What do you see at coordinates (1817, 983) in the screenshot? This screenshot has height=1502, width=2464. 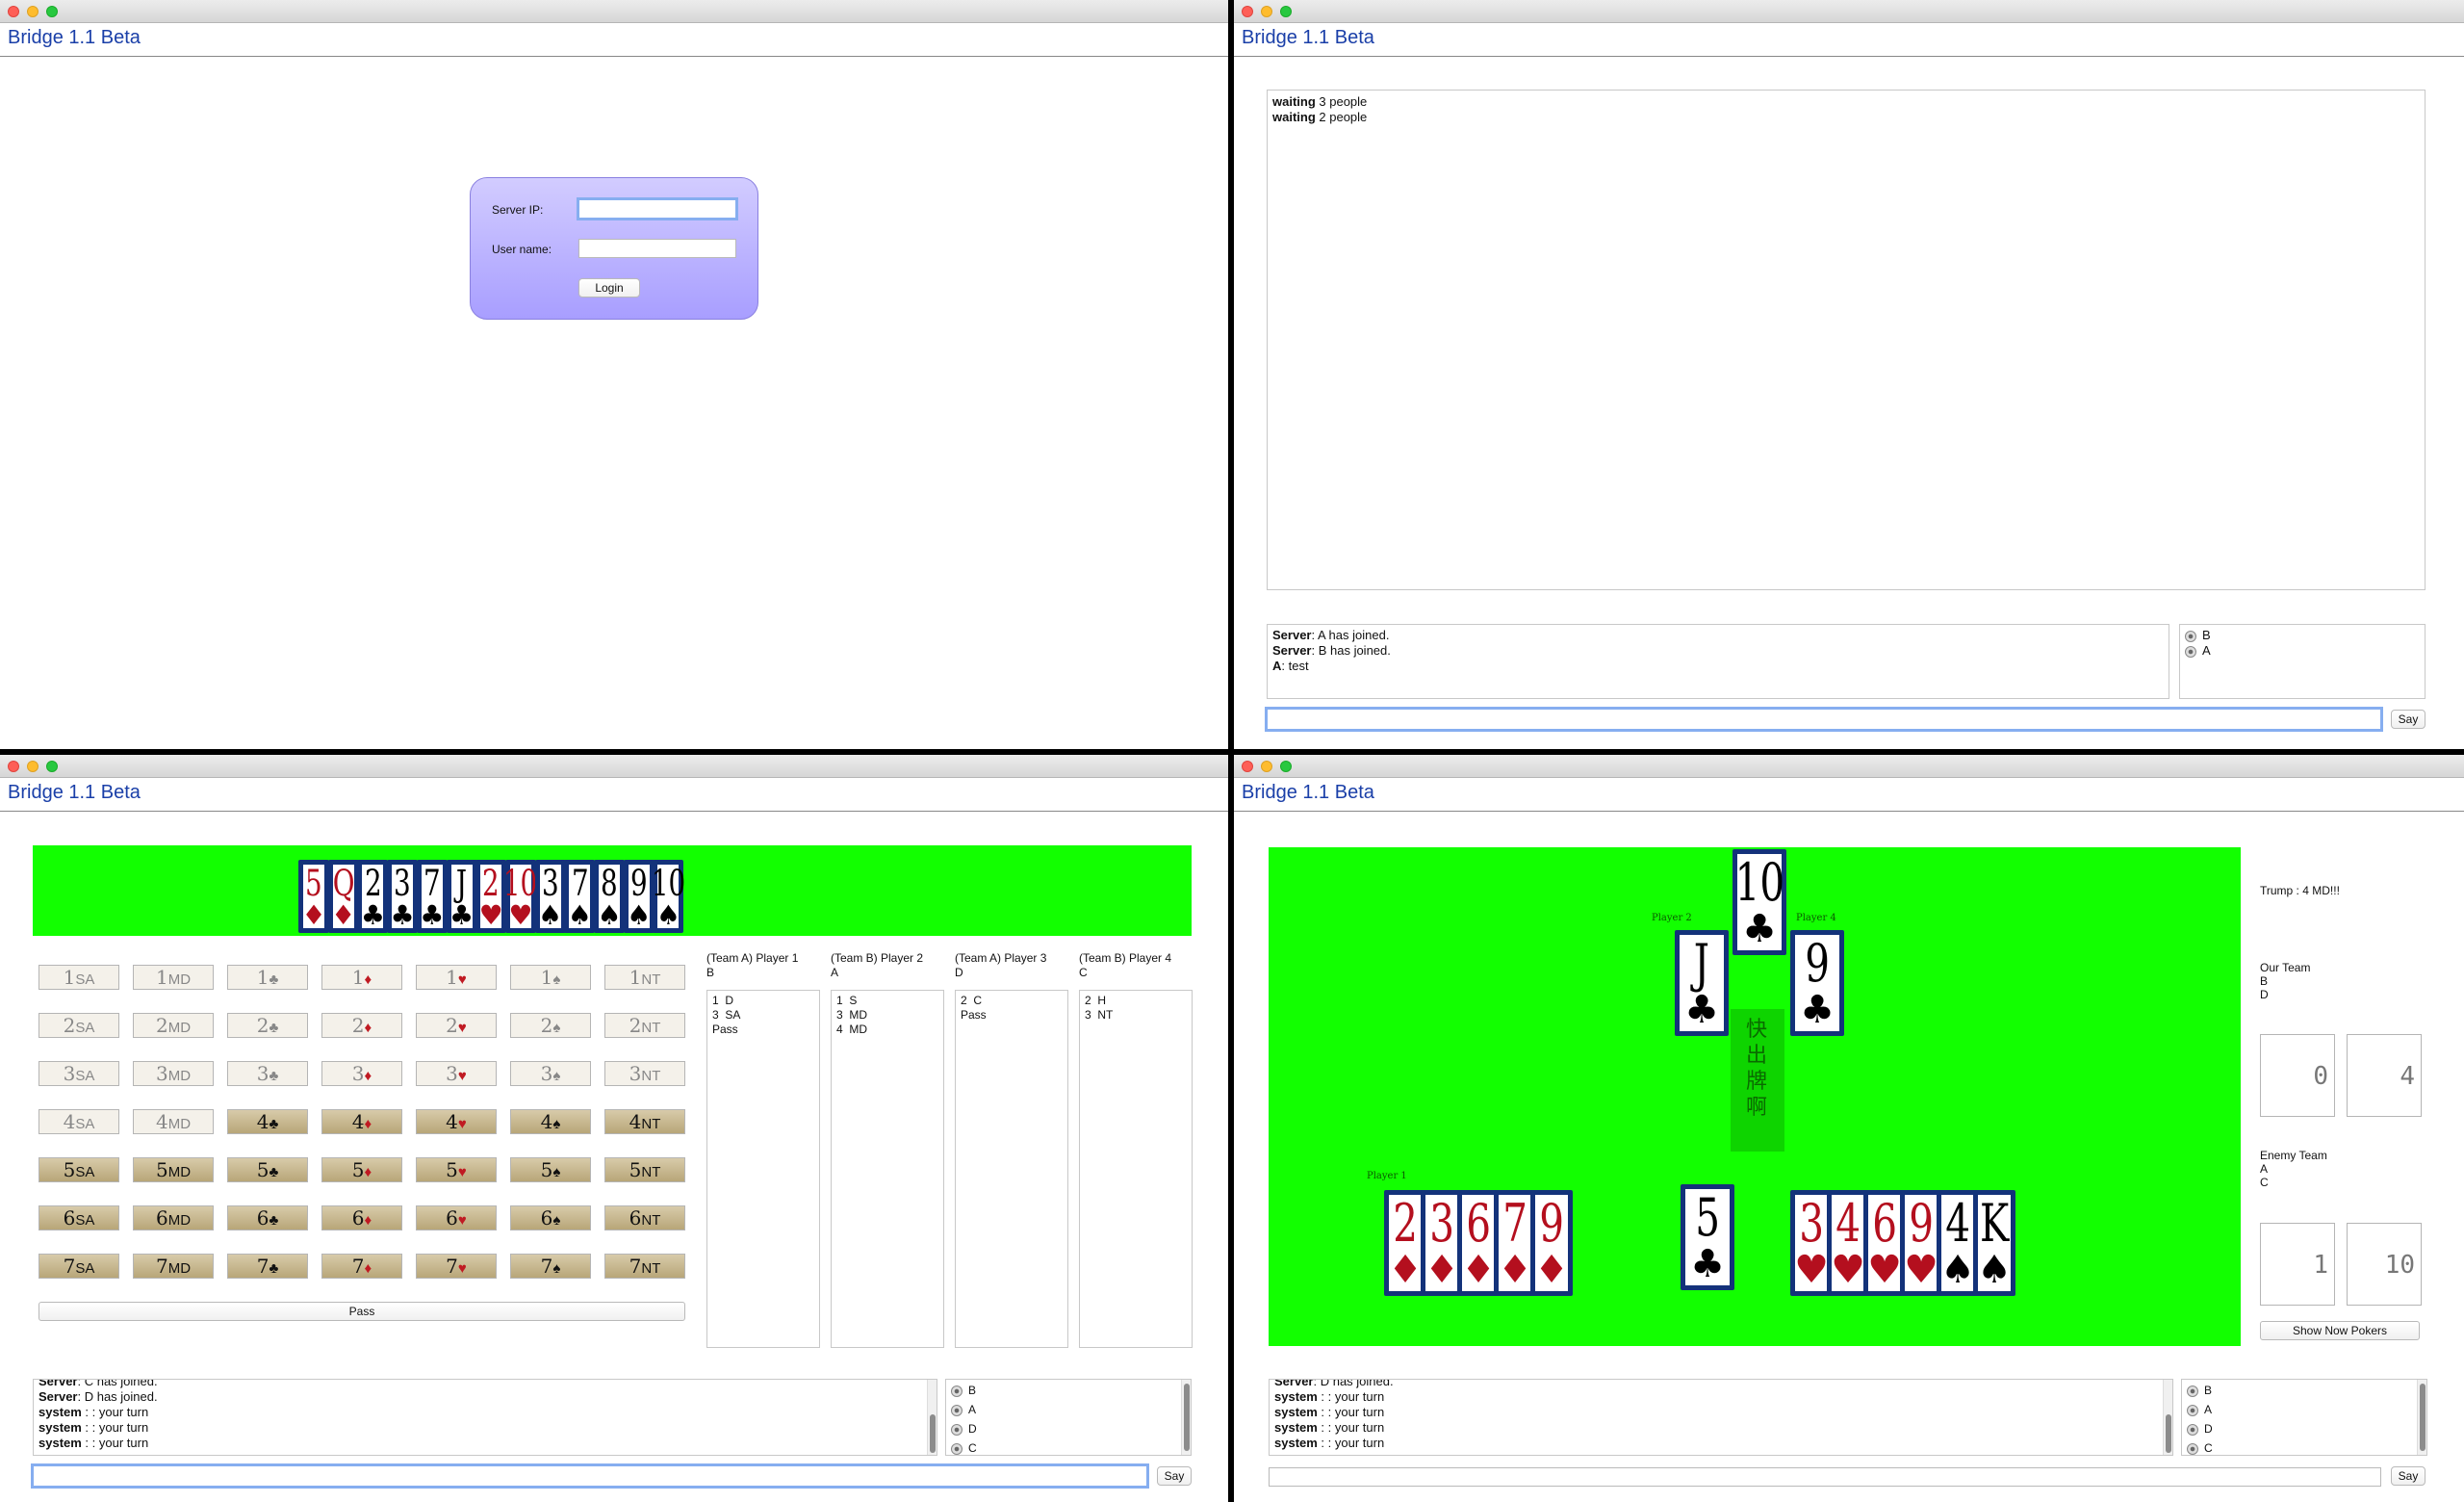 I see `played-card: 9 ♣` at bounding box center [1817, 983].